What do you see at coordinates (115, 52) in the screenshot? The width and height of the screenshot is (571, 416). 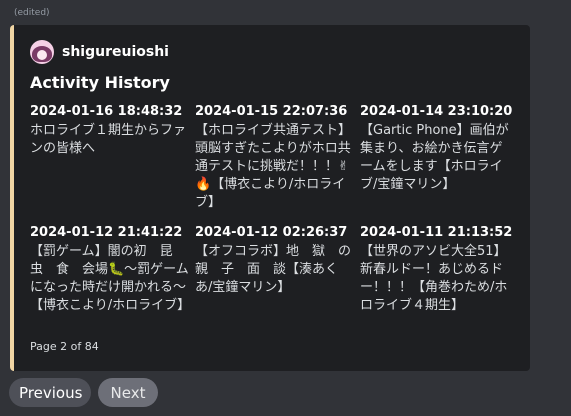 I see `author-name: shigureuioshi` at bounding box center [115, 52].